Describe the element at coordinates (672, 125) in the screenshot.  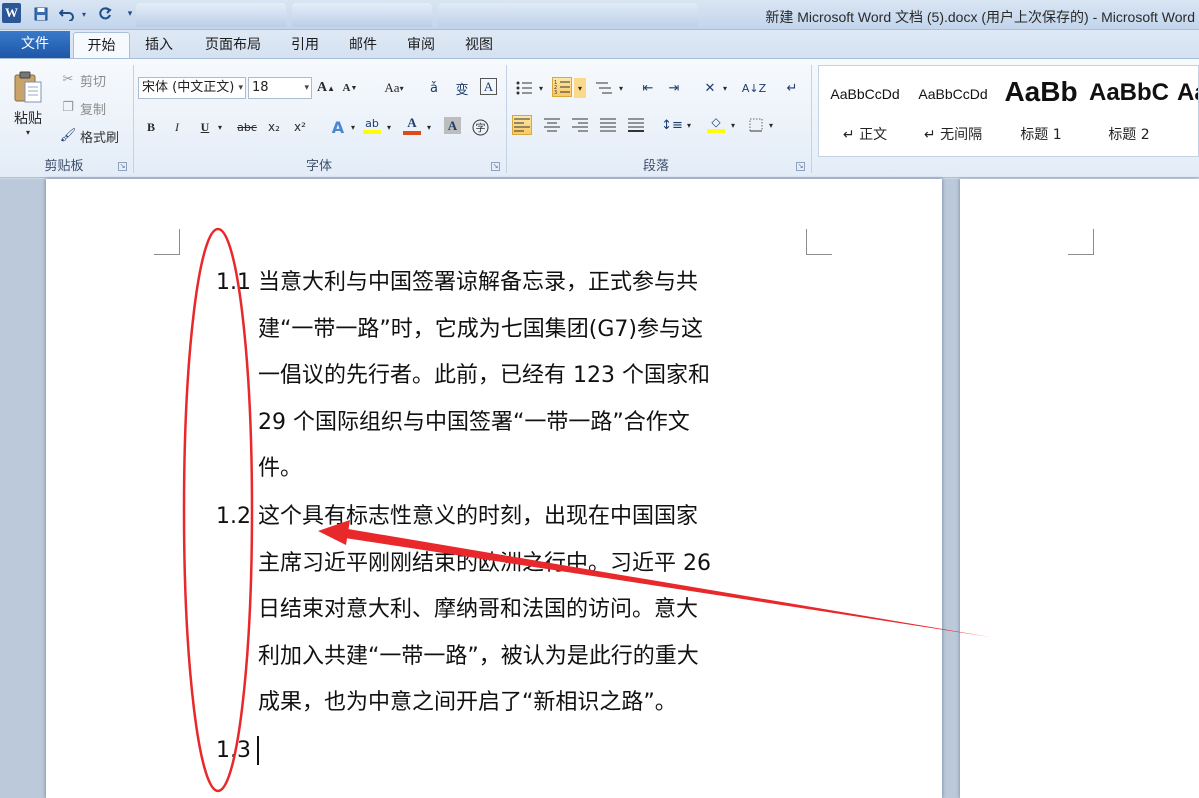
I see `line-spacing-icon: ↕≡` at that location.